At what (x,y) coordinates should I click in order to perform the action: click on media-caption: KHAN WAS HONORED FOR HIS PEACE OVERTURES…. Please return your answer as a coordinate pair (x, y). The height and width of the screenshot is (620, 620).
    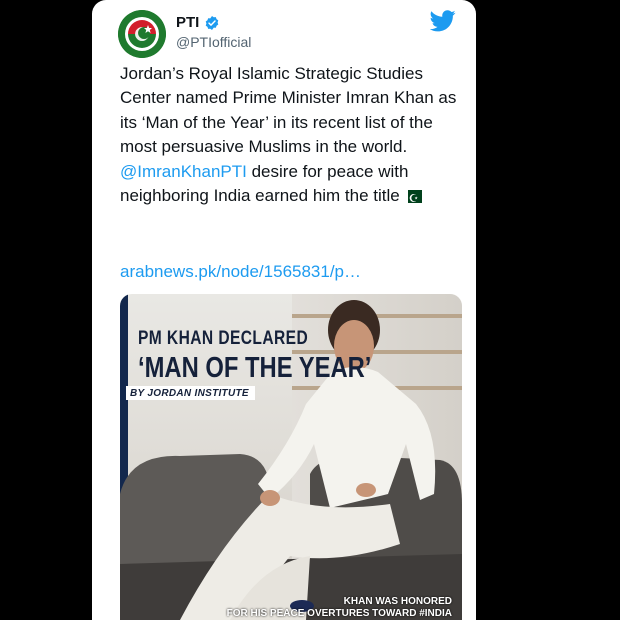
    Looking at the image, I should click on (339, 608).